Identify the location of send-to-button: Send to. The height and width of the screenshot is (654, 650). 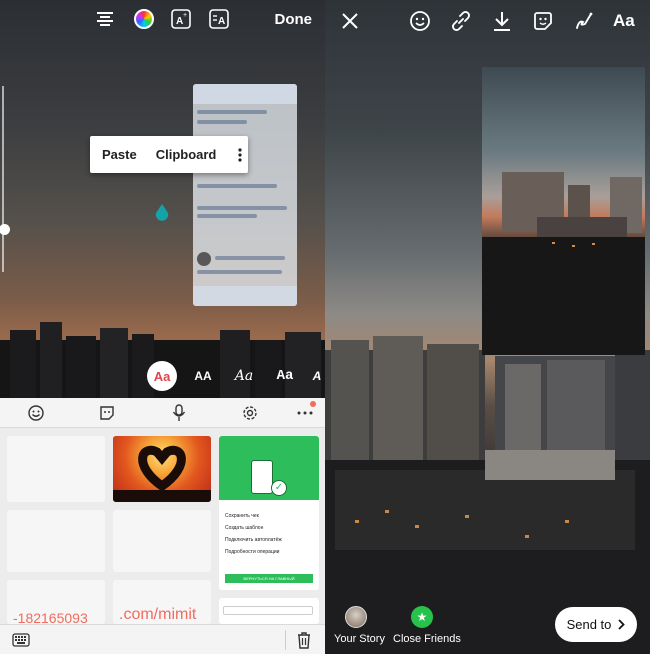
(596, 624).